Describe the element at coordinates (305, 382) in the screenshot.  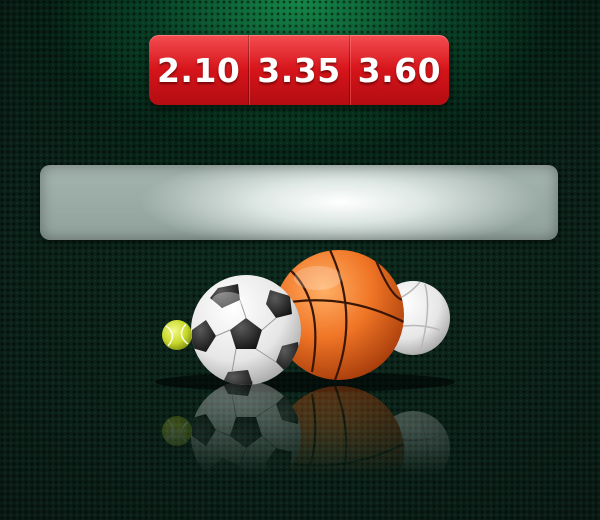
I see `ground-shadow` at that location.